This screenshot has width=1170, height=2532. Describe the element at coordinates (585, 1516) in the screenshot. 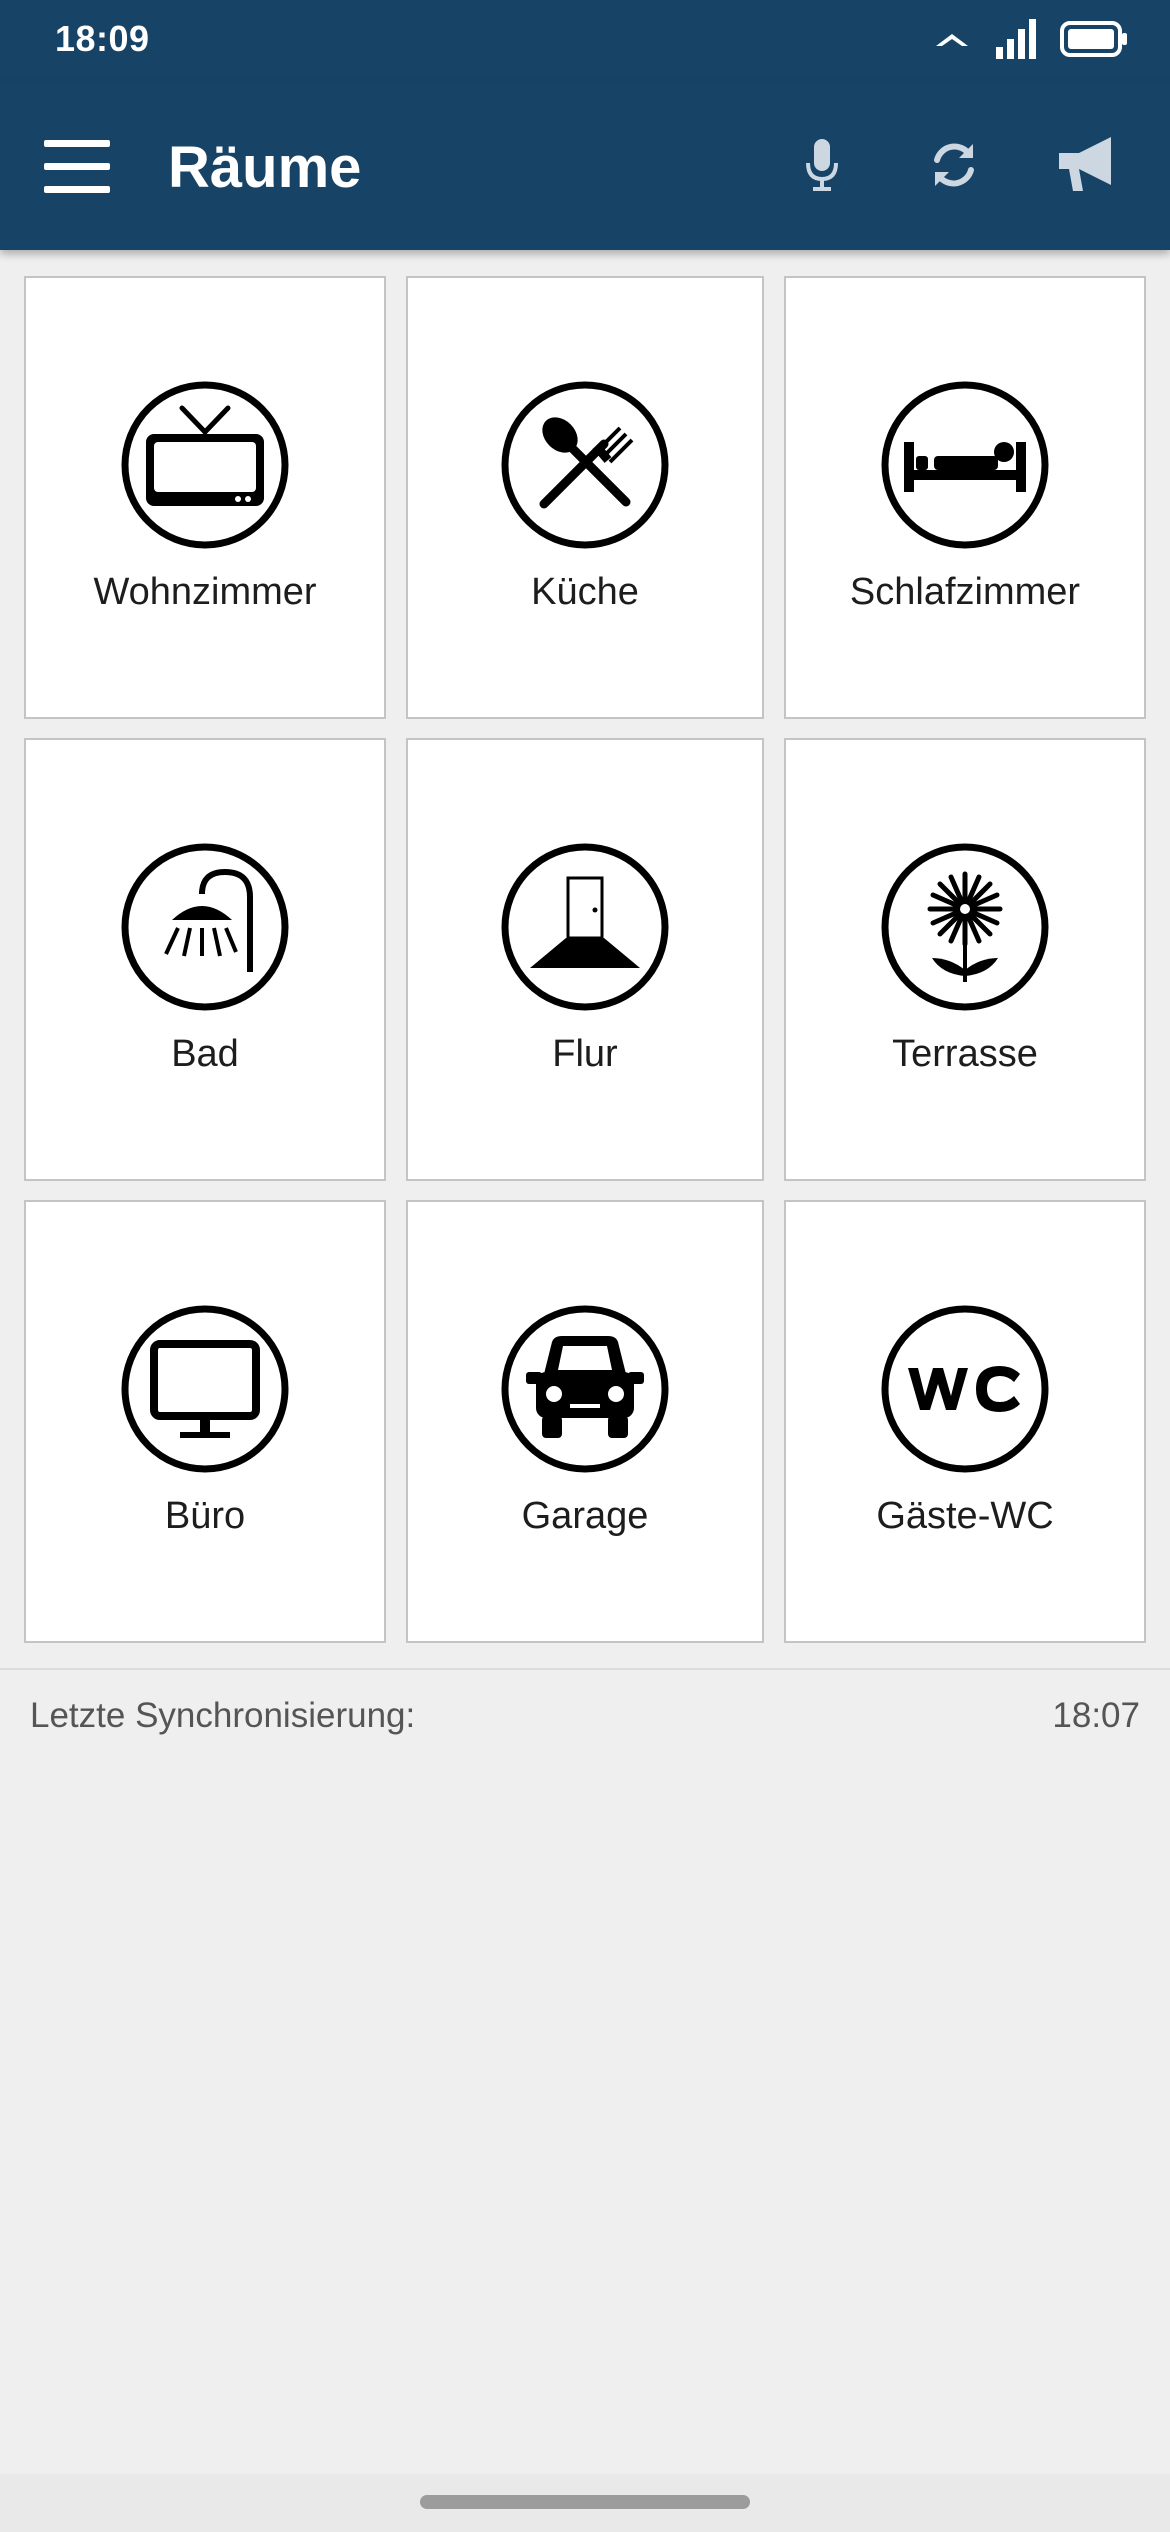

I see `room-label: Garage` at that location.